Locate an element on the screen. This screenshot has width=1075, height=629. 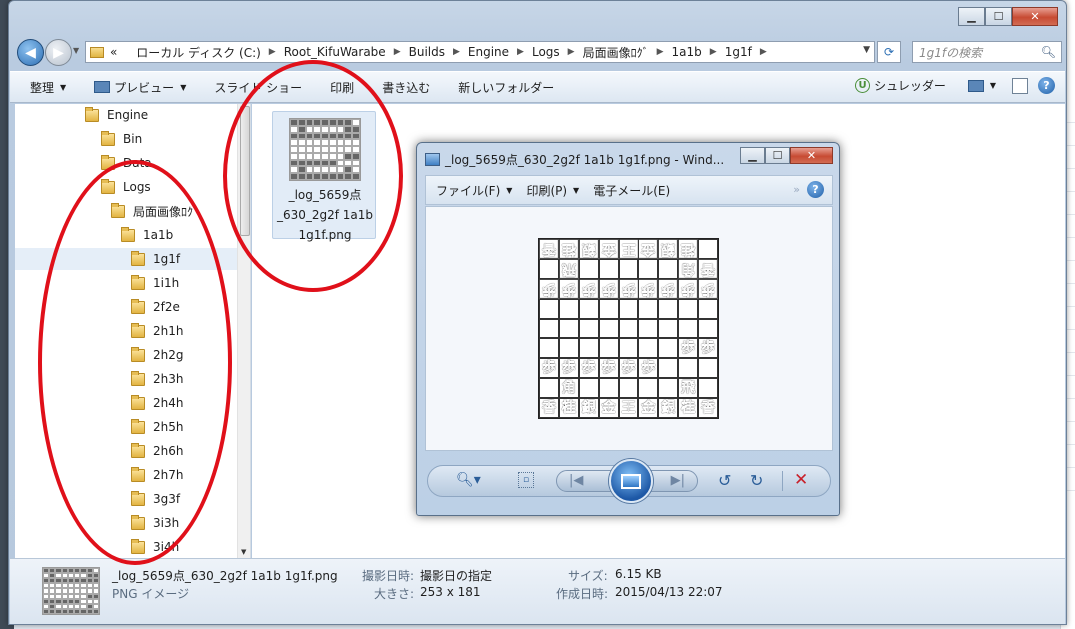
tree-item-data: Data is located at coordinates (126, 163).